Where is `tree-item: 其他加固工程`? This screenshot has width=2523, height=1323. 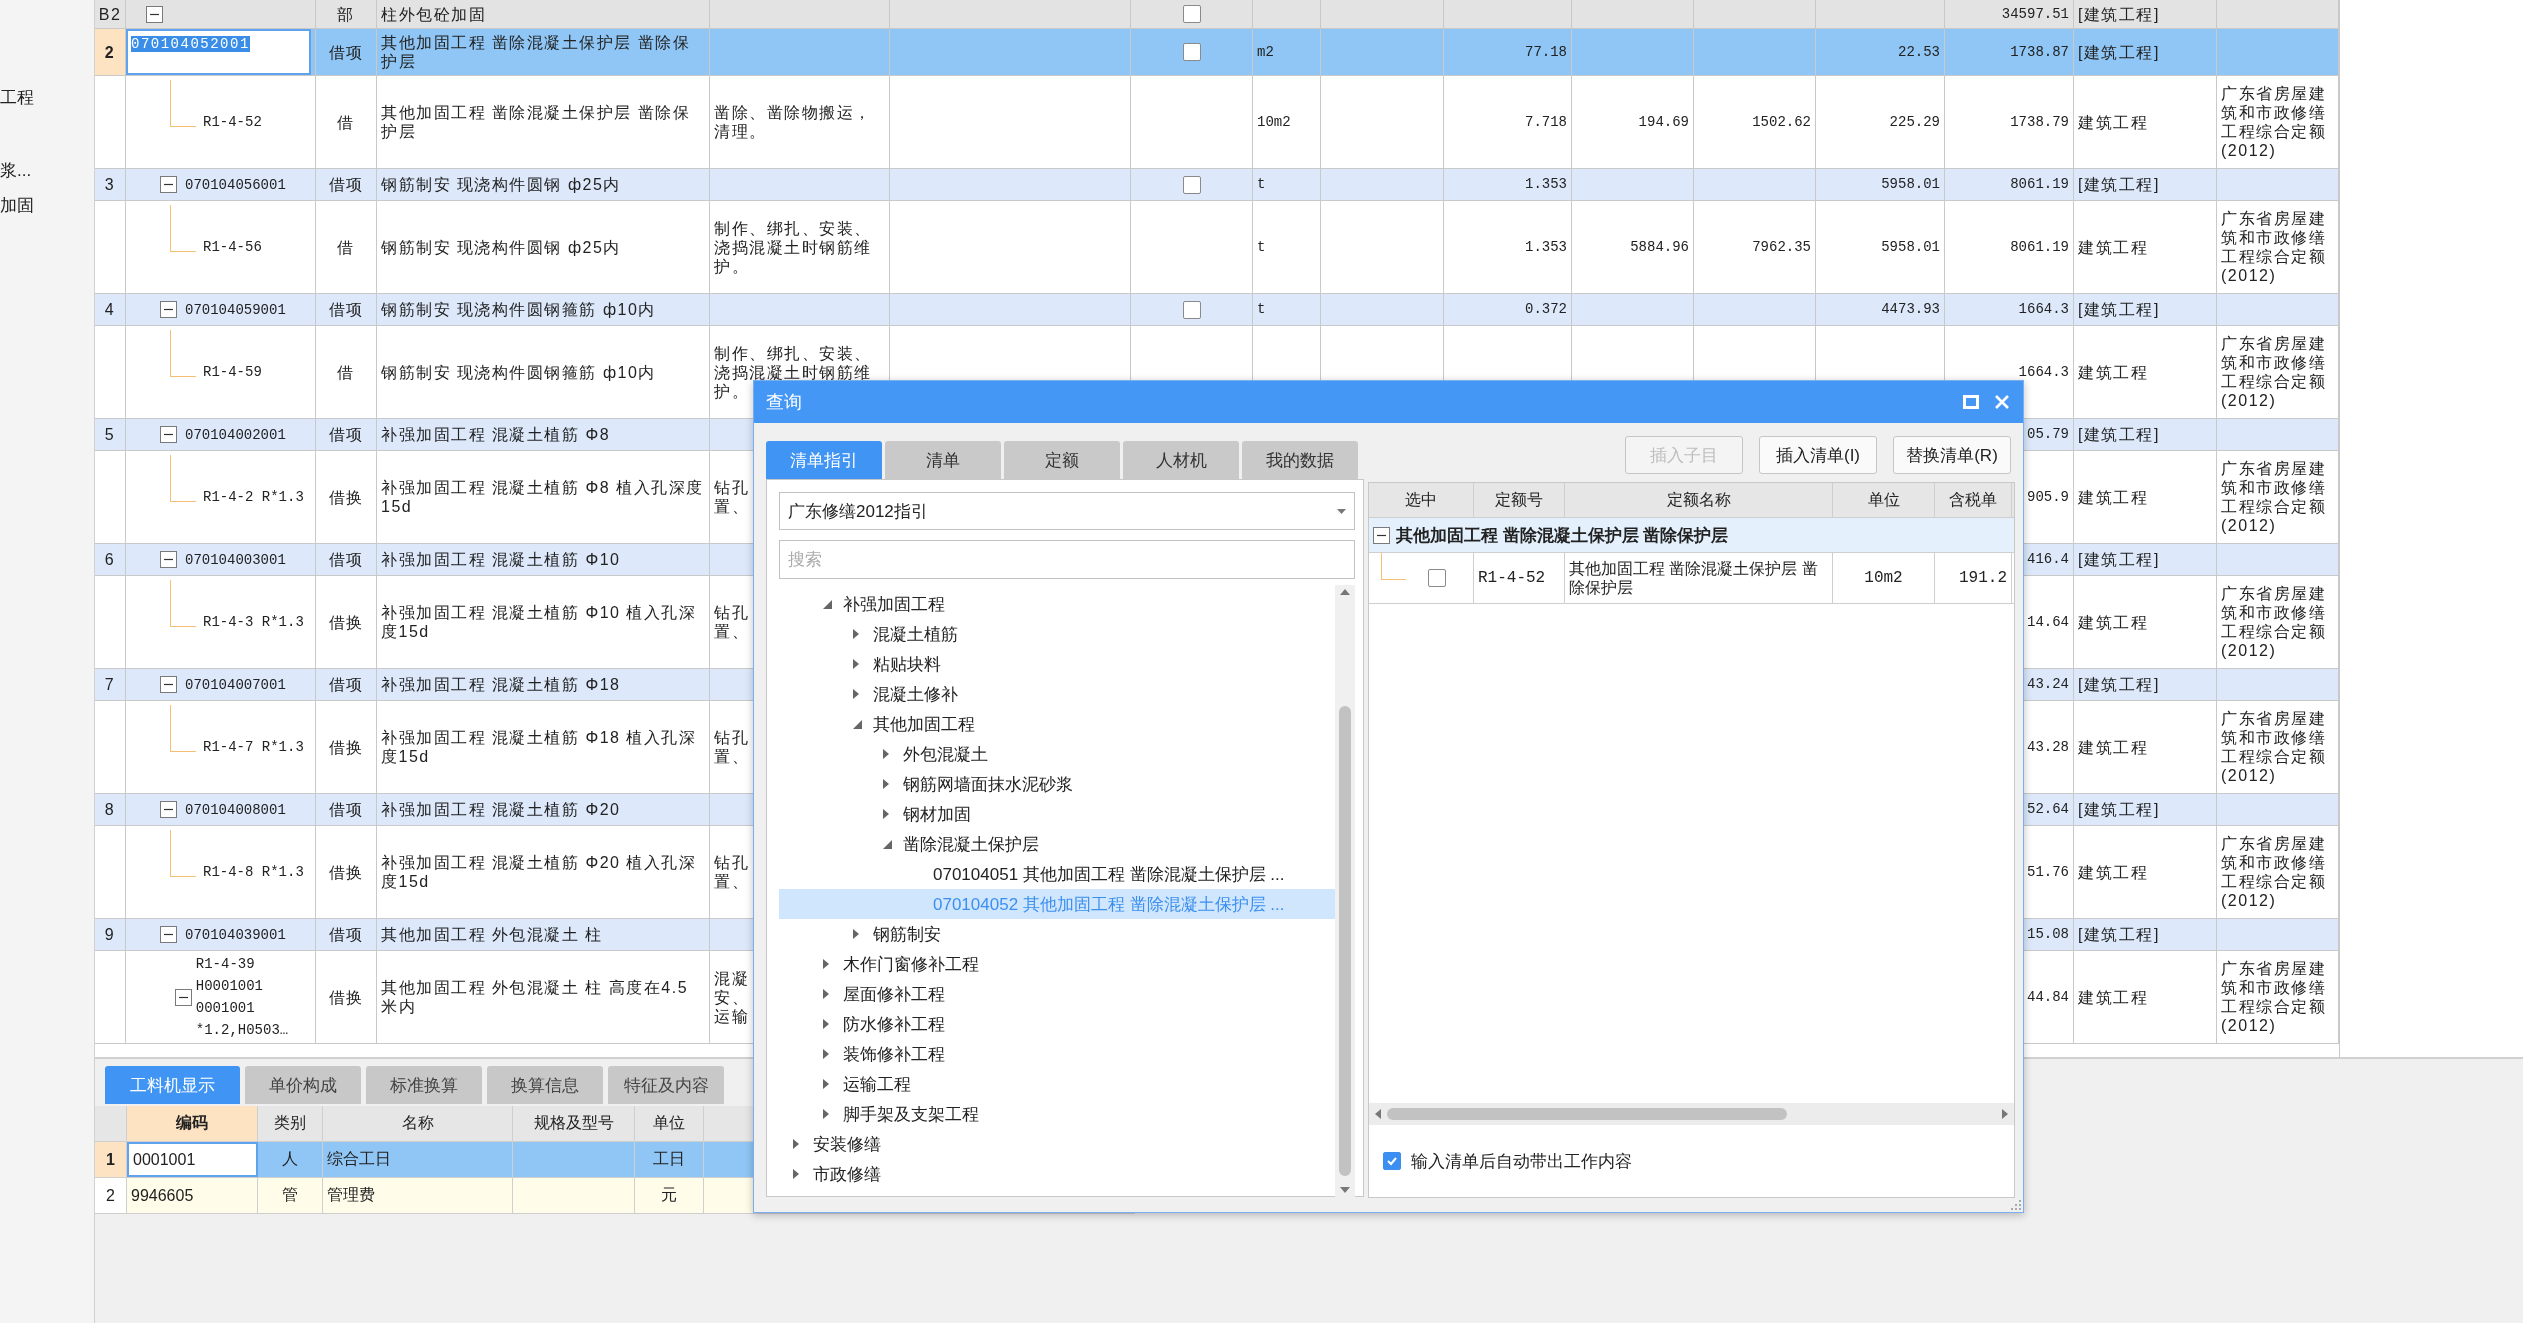 tree-item: 其他加固工程 is located at coordinates (1057, 724).